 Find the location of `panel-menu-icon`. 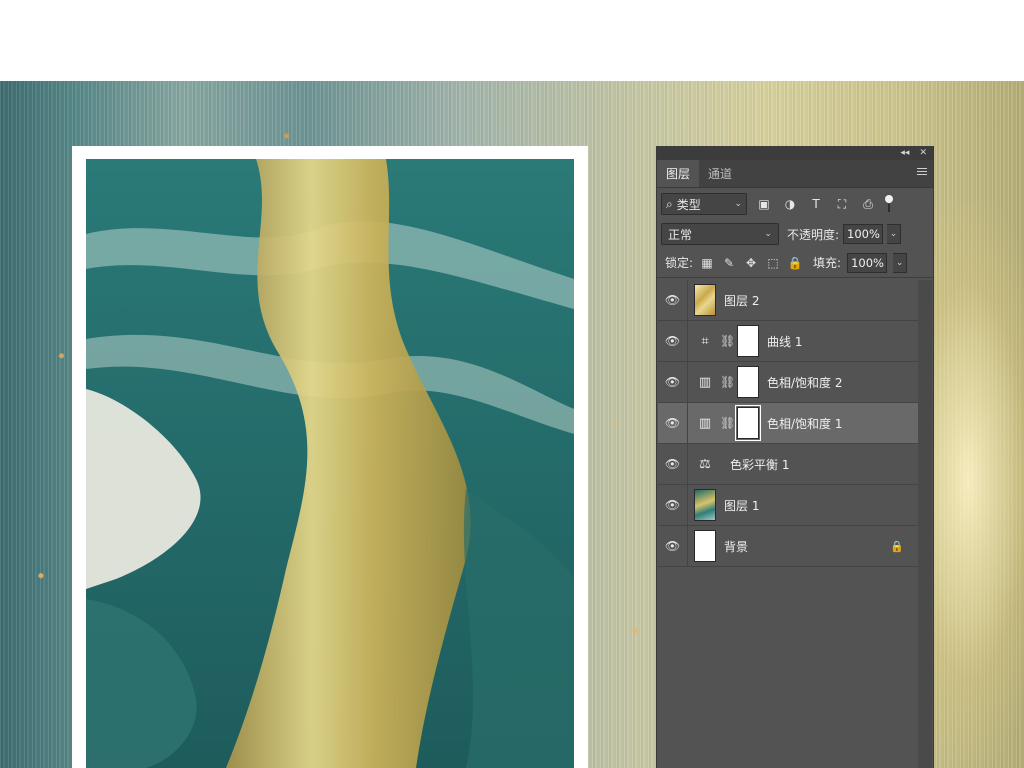

panel-menu-icon is located at coordinates (922, 172).